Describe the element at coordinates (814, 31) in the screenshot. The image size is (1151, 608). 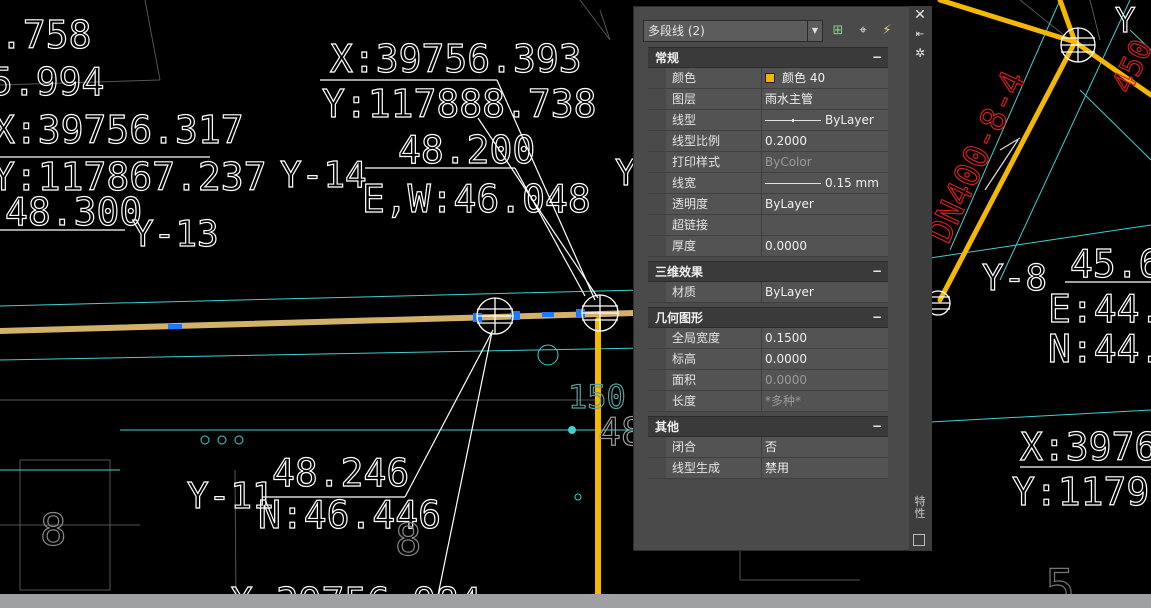
I see `chevron-down-icon: ▼` at that location.